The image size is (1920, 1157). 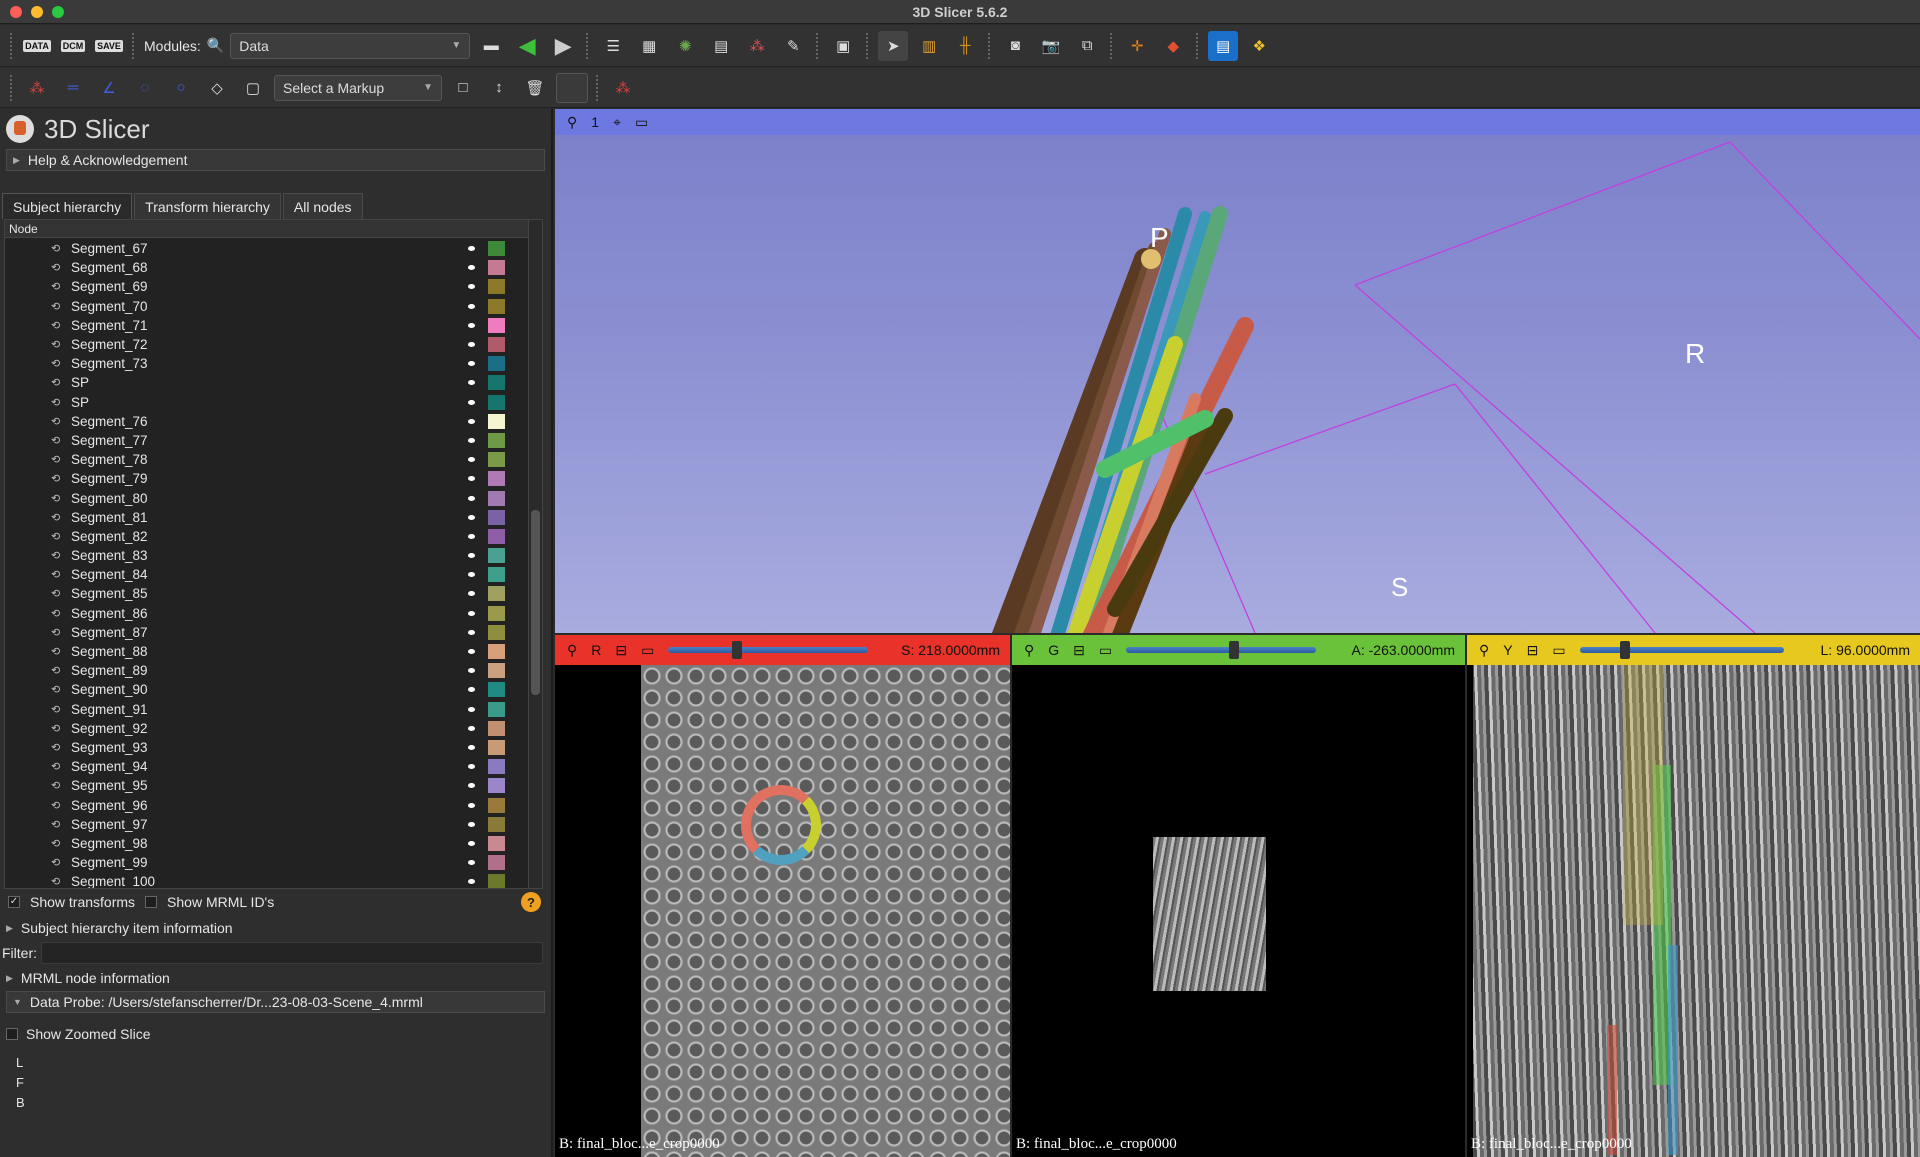 I want to click on point-list-icon: ⁂, so click(x=37, y=88).